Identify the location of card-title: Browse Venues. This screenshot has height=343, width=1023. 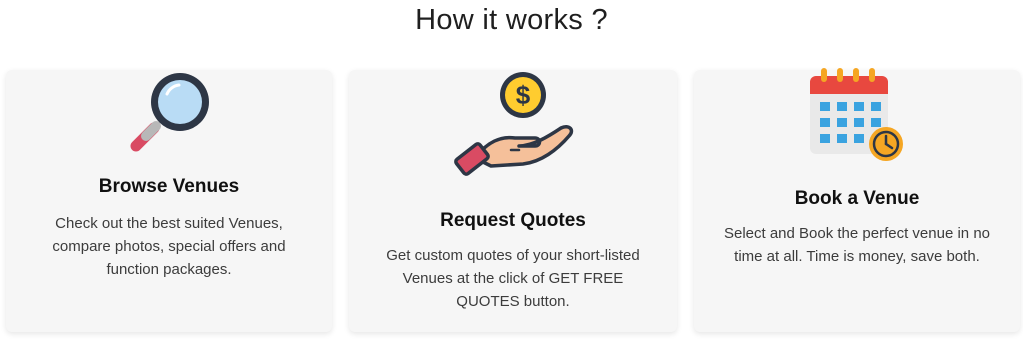
(169, 186).